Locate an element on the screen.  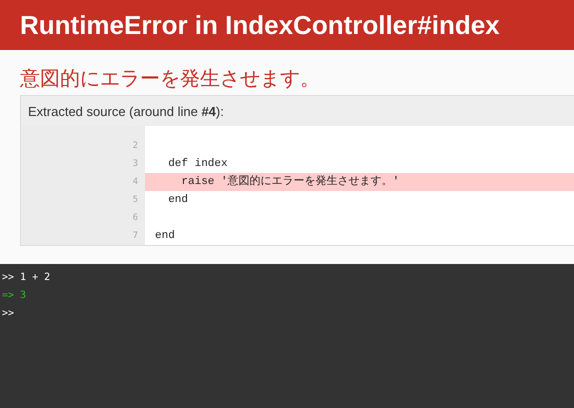
line-number: 5 is located at coordinates (135, 200).